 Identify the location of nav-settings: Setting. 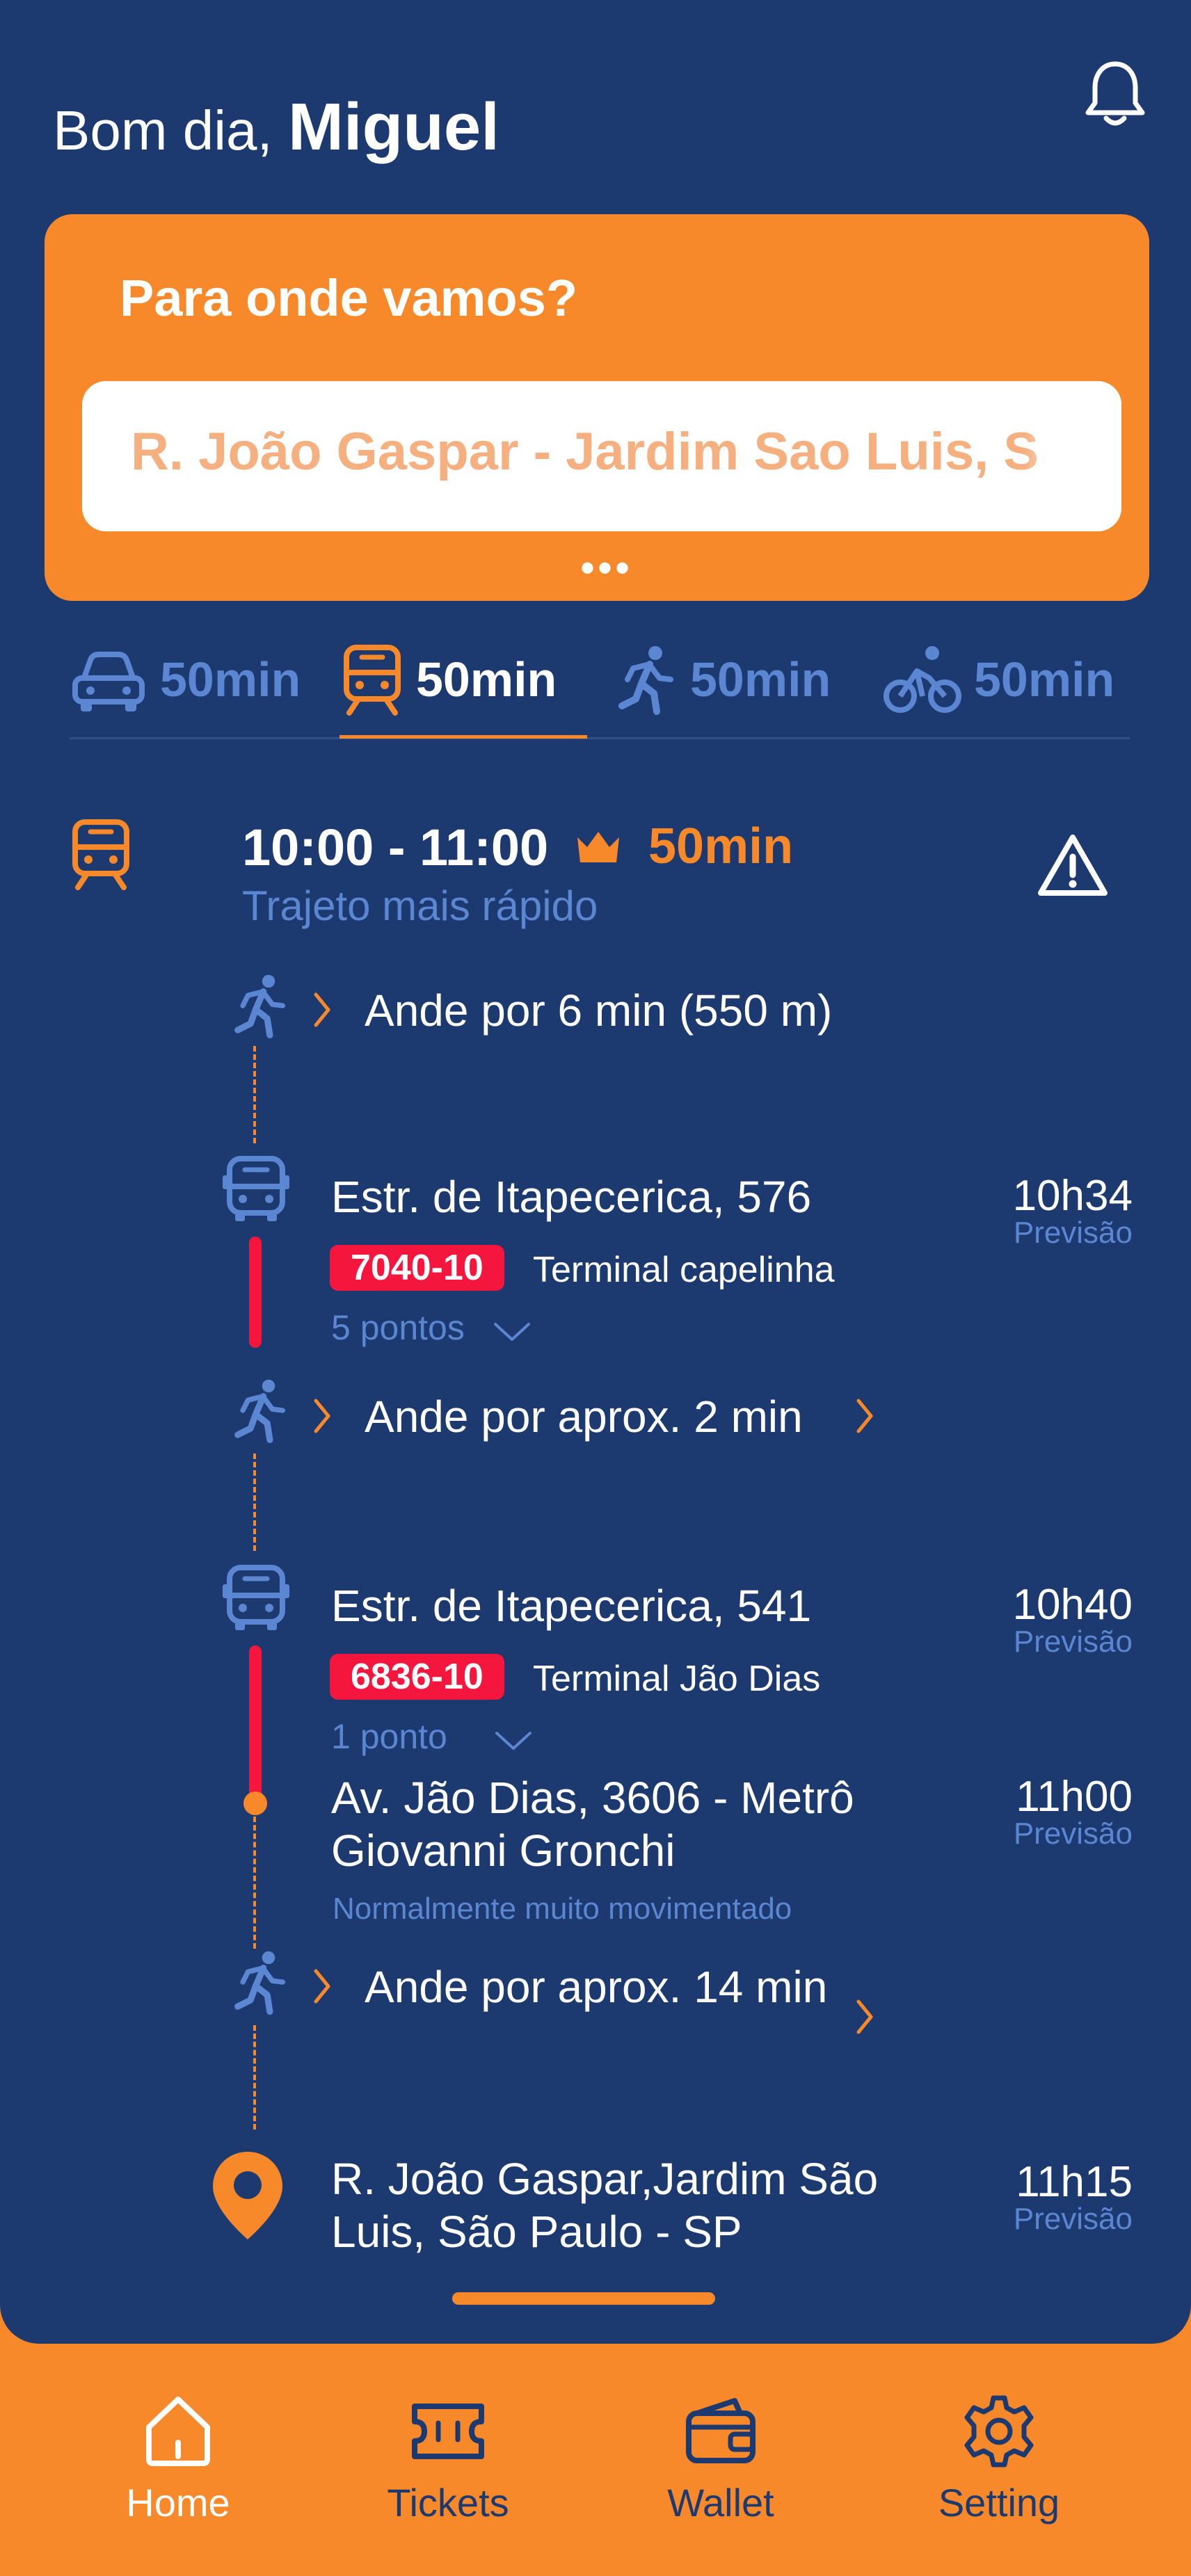
(999, 2458).